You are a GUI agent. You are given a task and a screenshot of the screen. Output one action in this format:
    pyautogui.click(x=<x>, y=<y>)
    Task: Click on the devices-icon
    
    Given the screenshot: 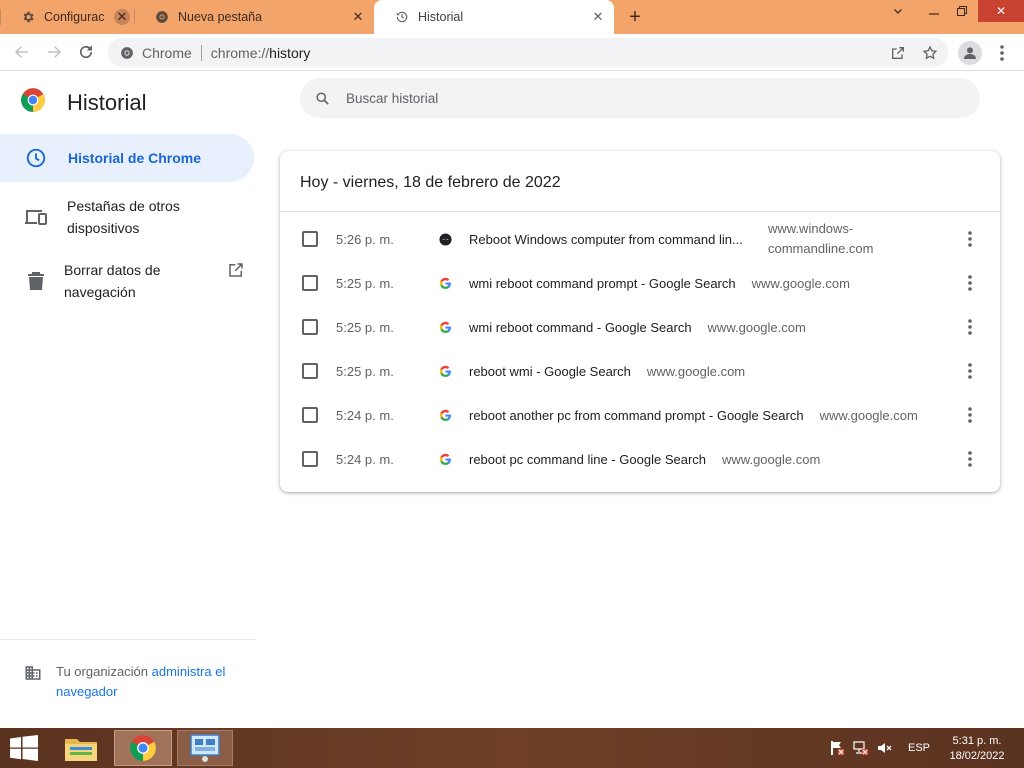 What is the action you would take?
    pyautogui.click(x=36, y=217)
    